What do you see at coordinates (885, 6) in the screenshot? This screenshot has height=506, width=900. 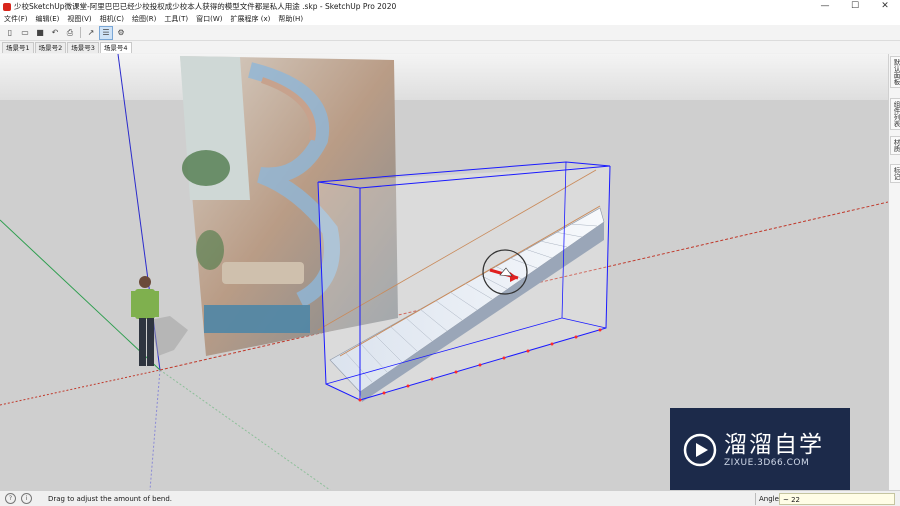 I see `close-button: ✕` at bounding box center [885, 6].